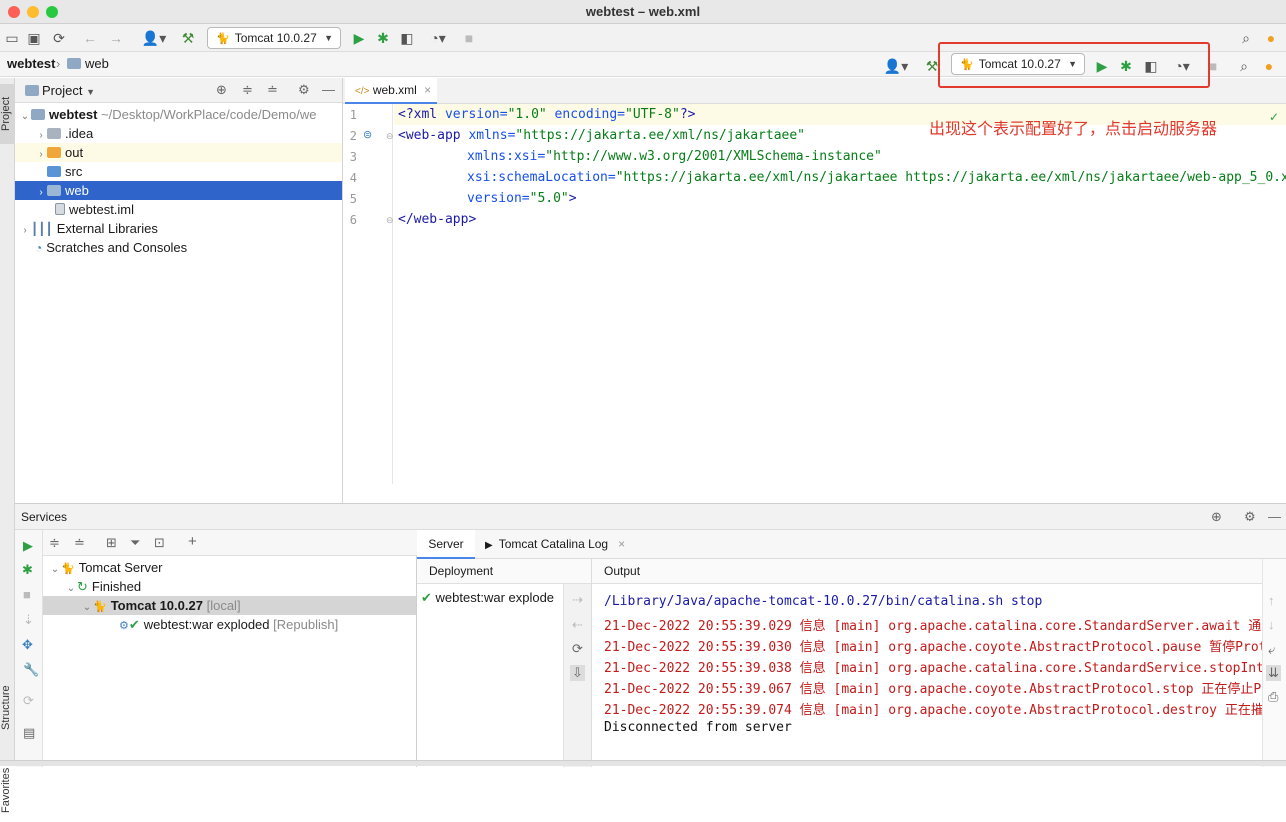 The image size is (1286, 822). I want to click on wrench-icon: 🔧, so click(31, 670).